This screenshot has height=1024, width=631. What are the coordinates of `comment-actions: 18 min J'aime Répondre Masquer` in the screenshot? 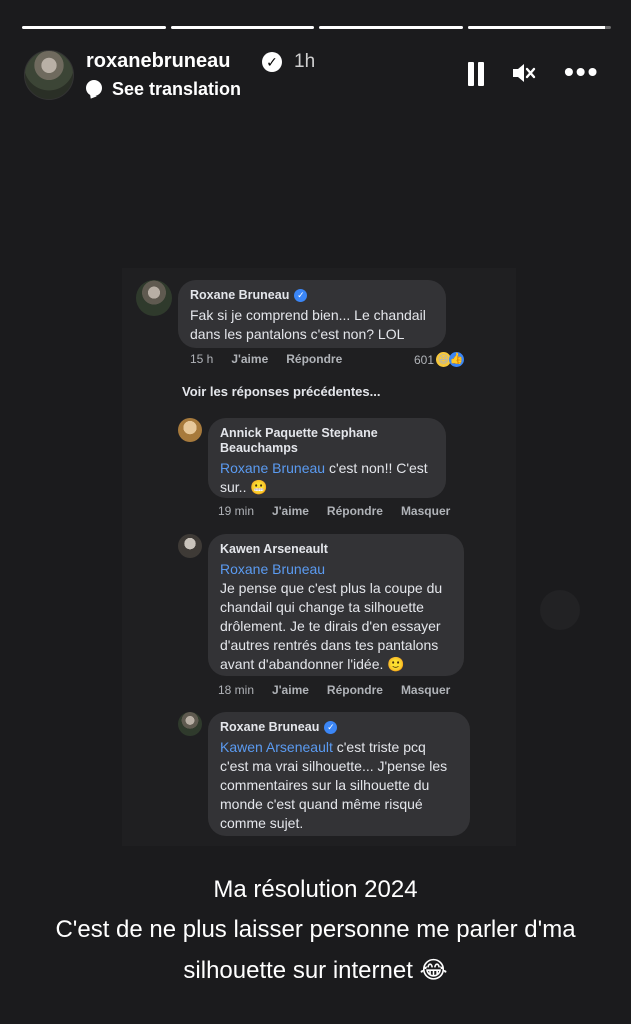 It's located at (334, 690).